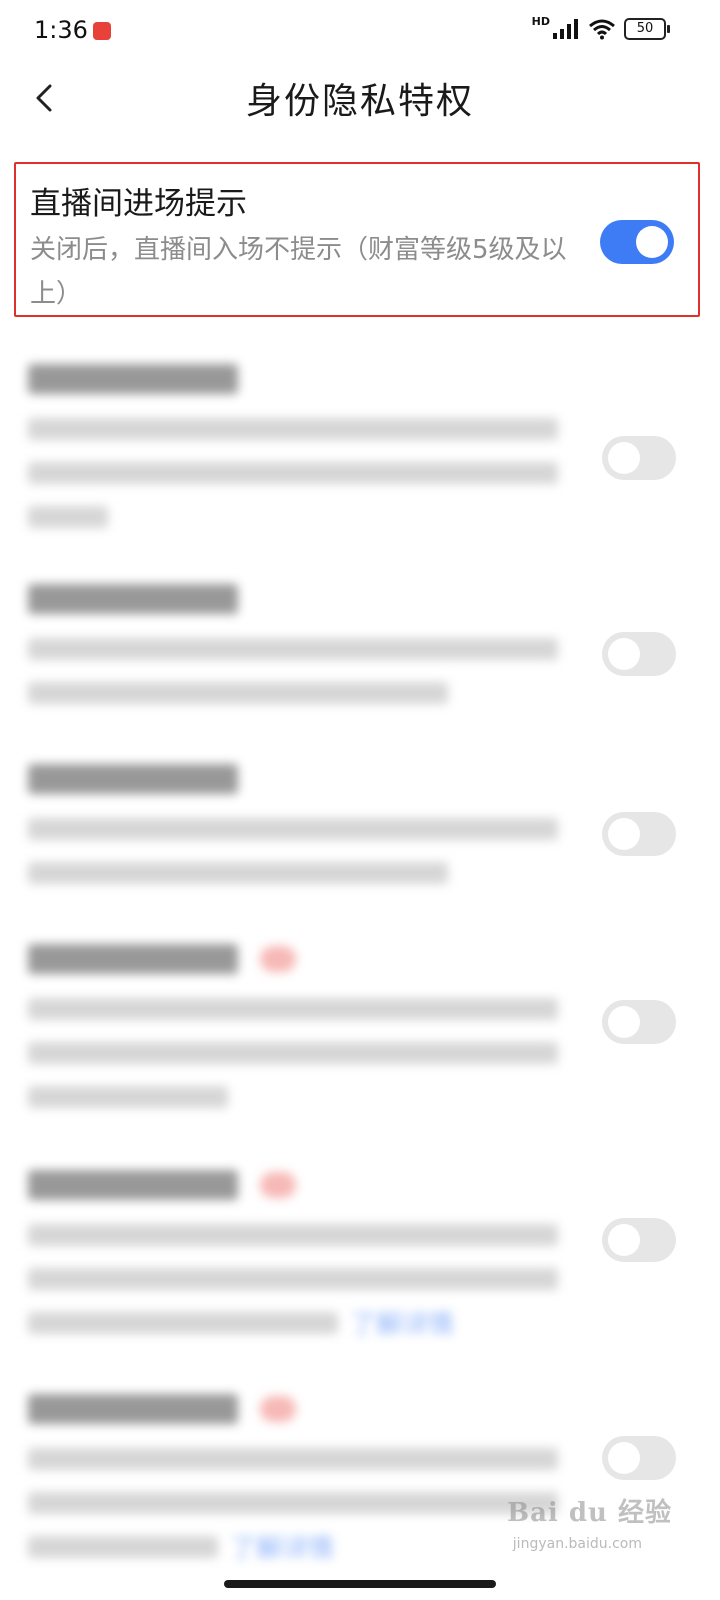 Image resolution: width=720 pixels, height=1600 pixels. I want to click on status-icons: HD 50, so click(600, 27).